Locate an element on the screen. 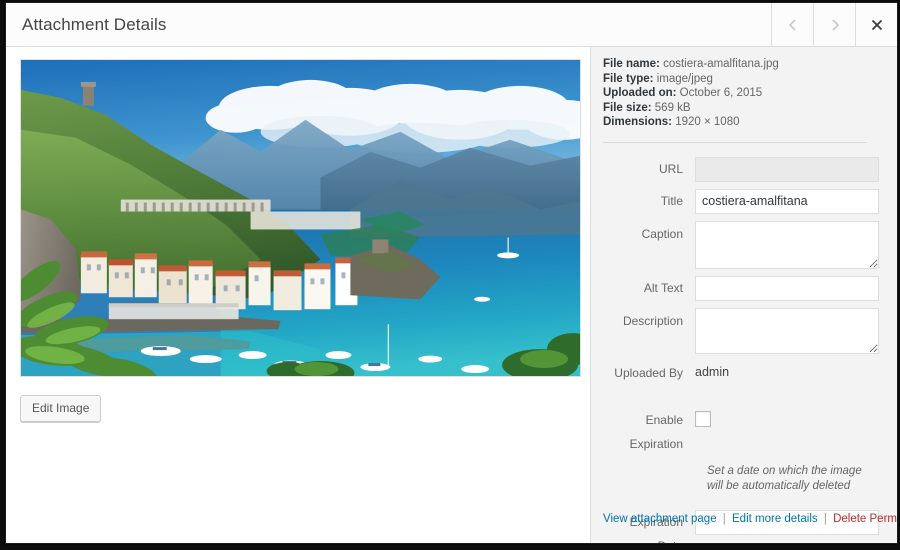 The image size is (900, 550). file-name-value: costiera-amalfitana.jpg is located at coordinates (721, 64).